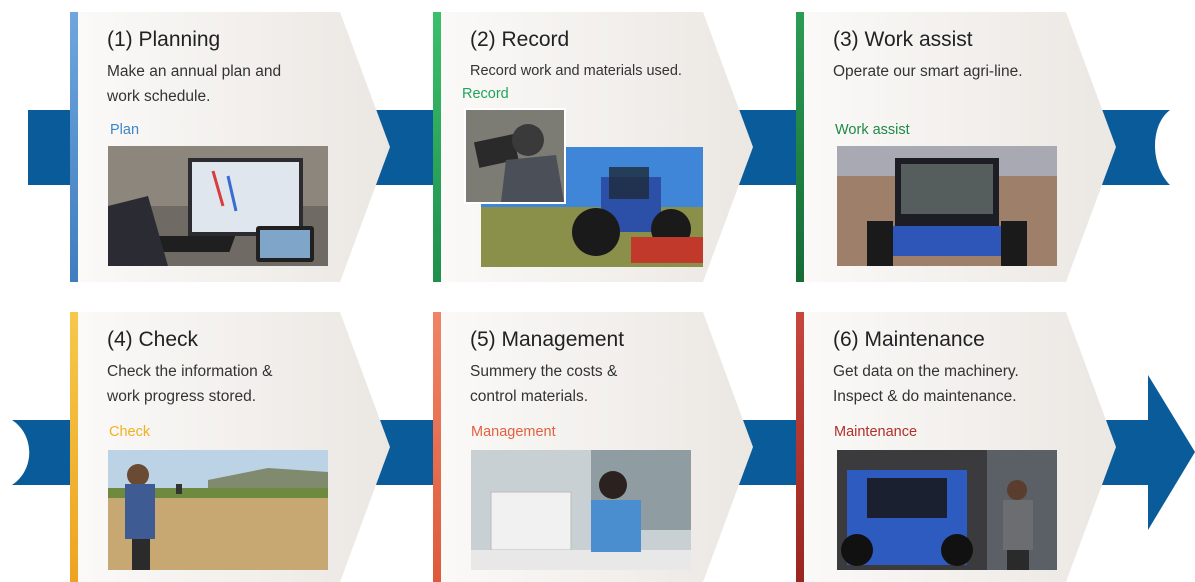 The image size is (1195, 582). I want to click on step-tag: Plan, so click(125, 130).